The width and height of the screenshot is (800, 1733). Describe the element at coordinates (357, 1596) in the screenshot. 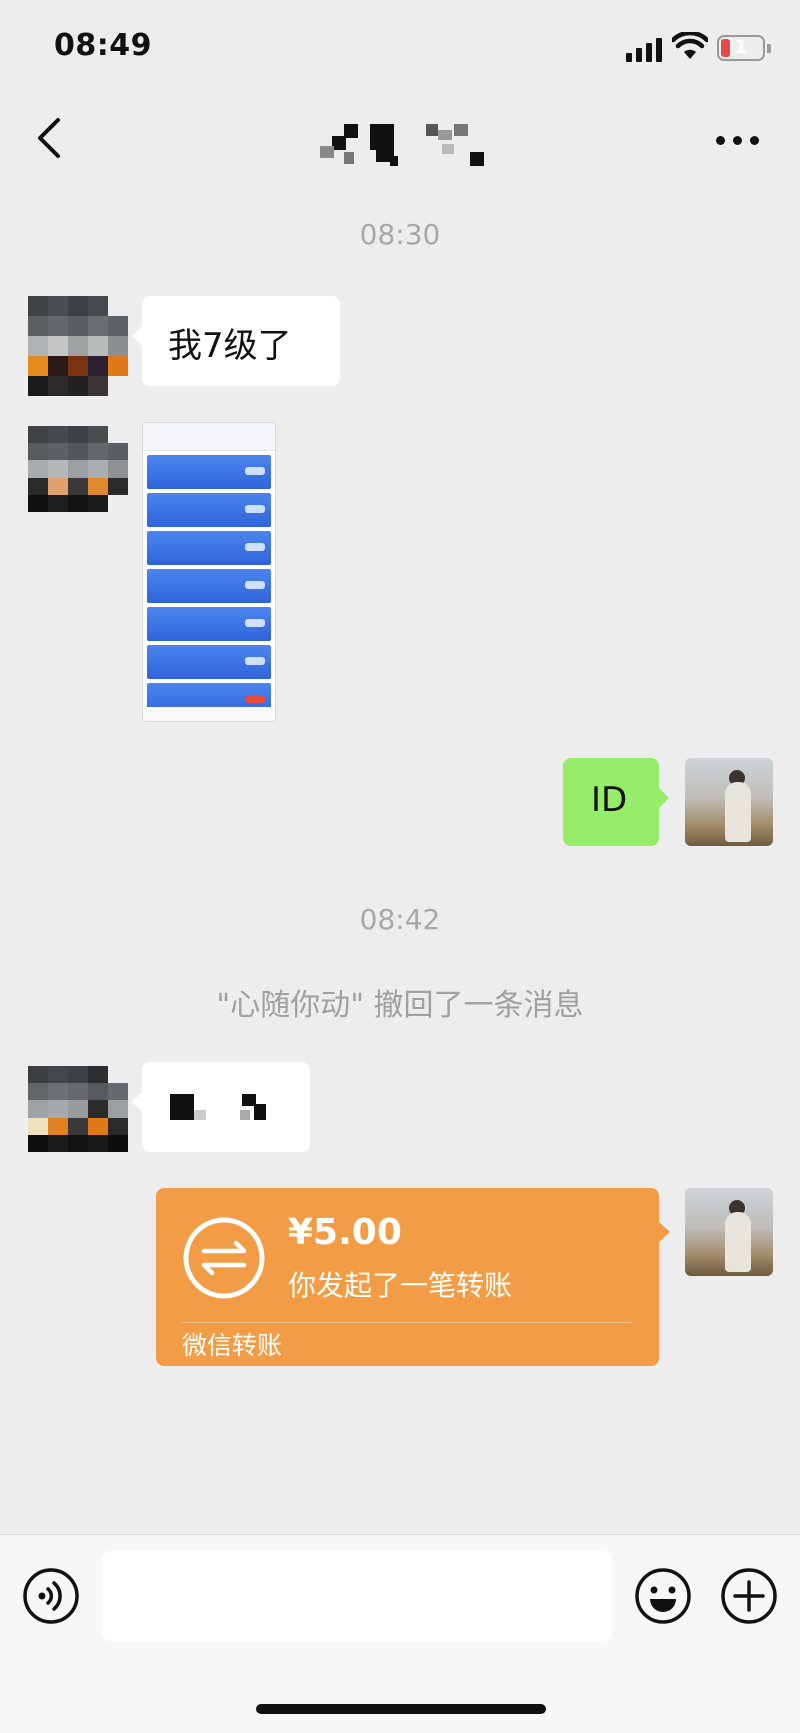

I see `message-input` at that location.